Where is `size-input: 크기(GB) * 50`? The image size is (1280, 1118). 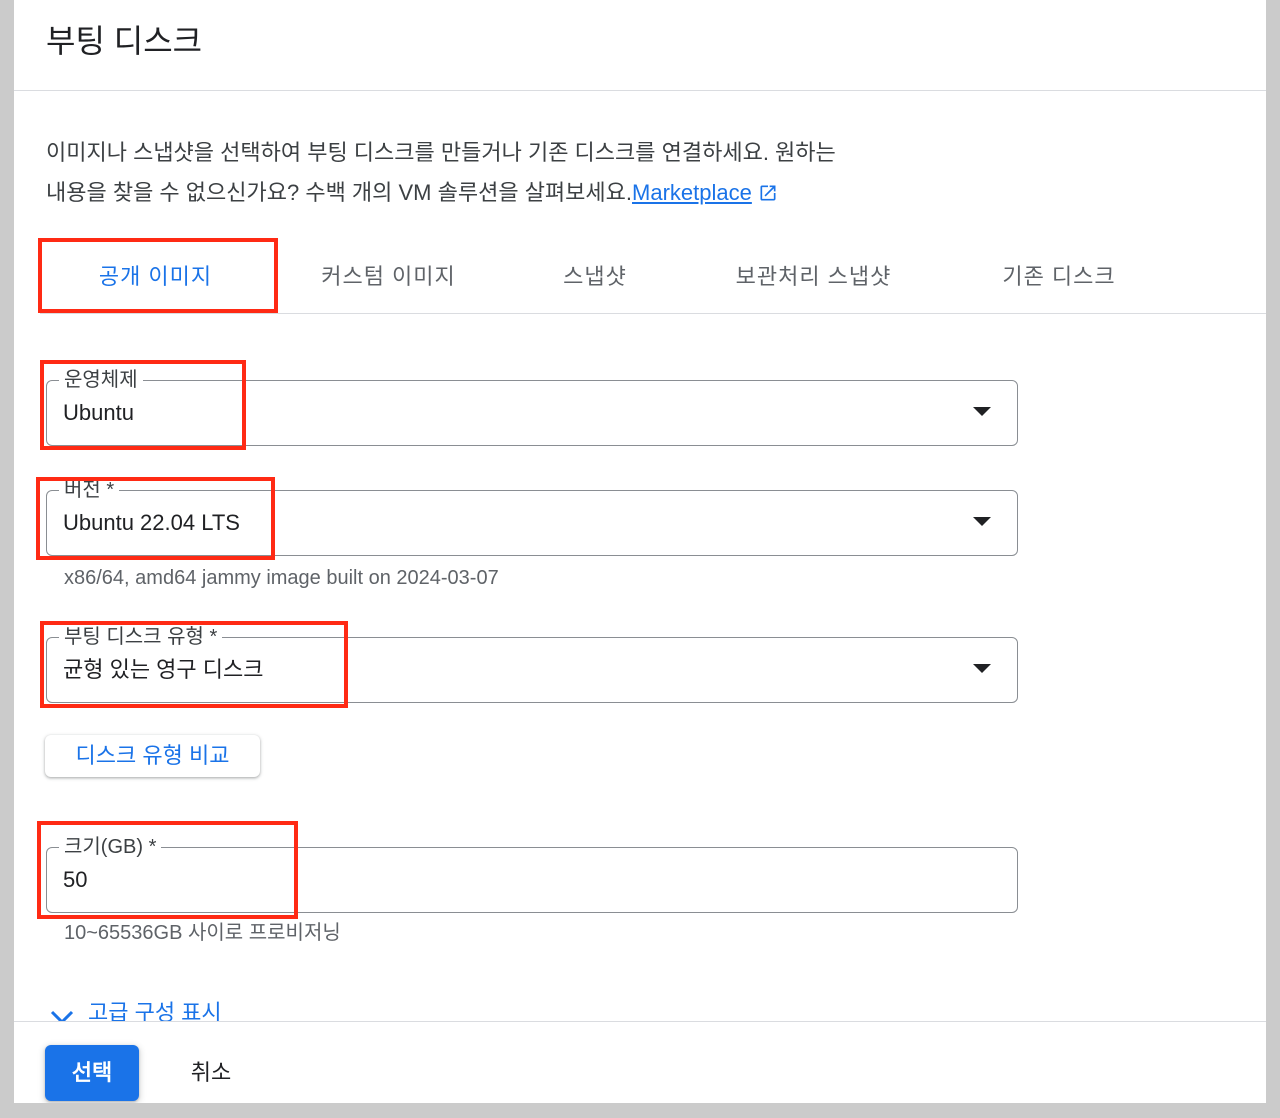
size-input: 크기(GB) * 50 is located at coordinates (532, 874).